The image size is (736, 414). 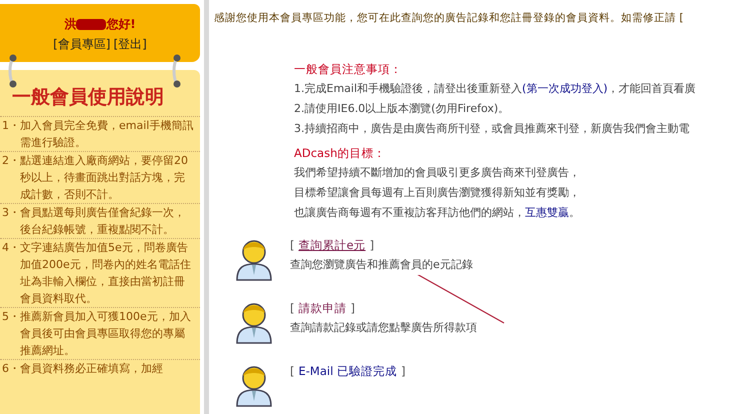 What do you see at coordinates (437, 173) in the screenshot?
I see `text-line: 我們希望持續不斷增加的會員吸引更多廣告商來刊登廣告，` at bounding box center [437, 173].